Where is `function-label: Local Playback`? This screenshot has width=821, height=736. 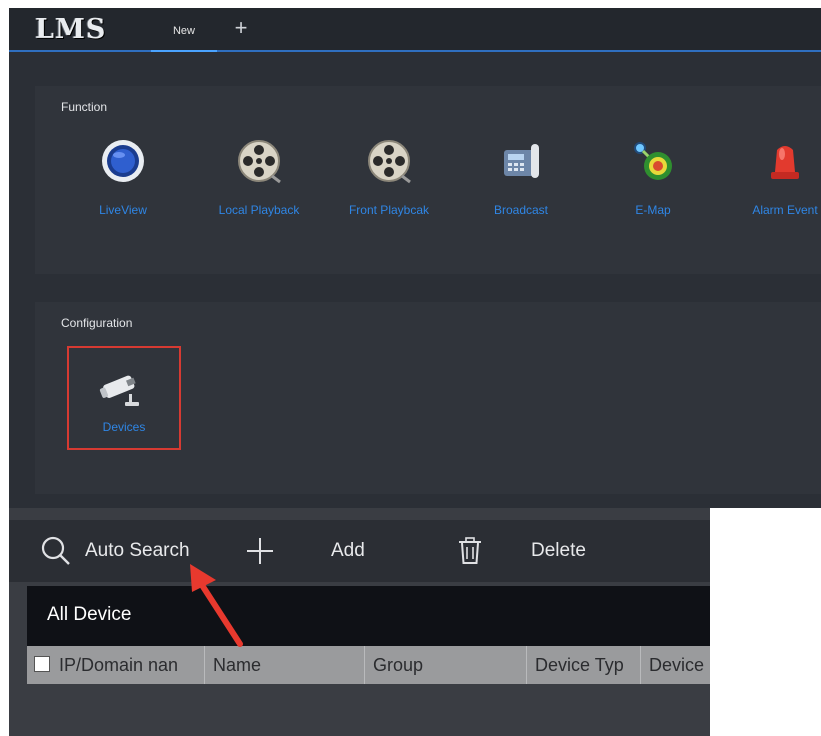
function-label: Local Playback is located at coordinates (259, 210).